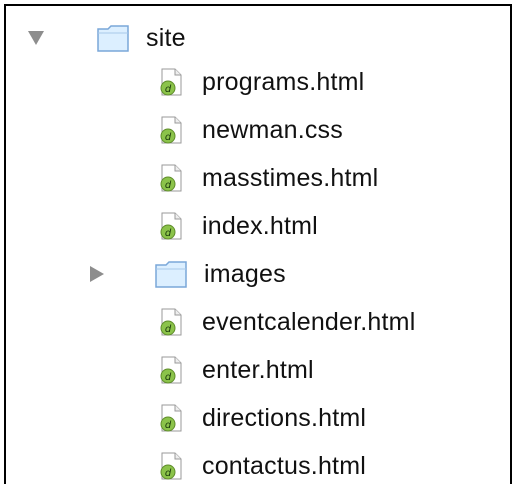 This screenshot has width=517, height=486. I want to click on tree-item-label: directions.html, so click(284, 417).